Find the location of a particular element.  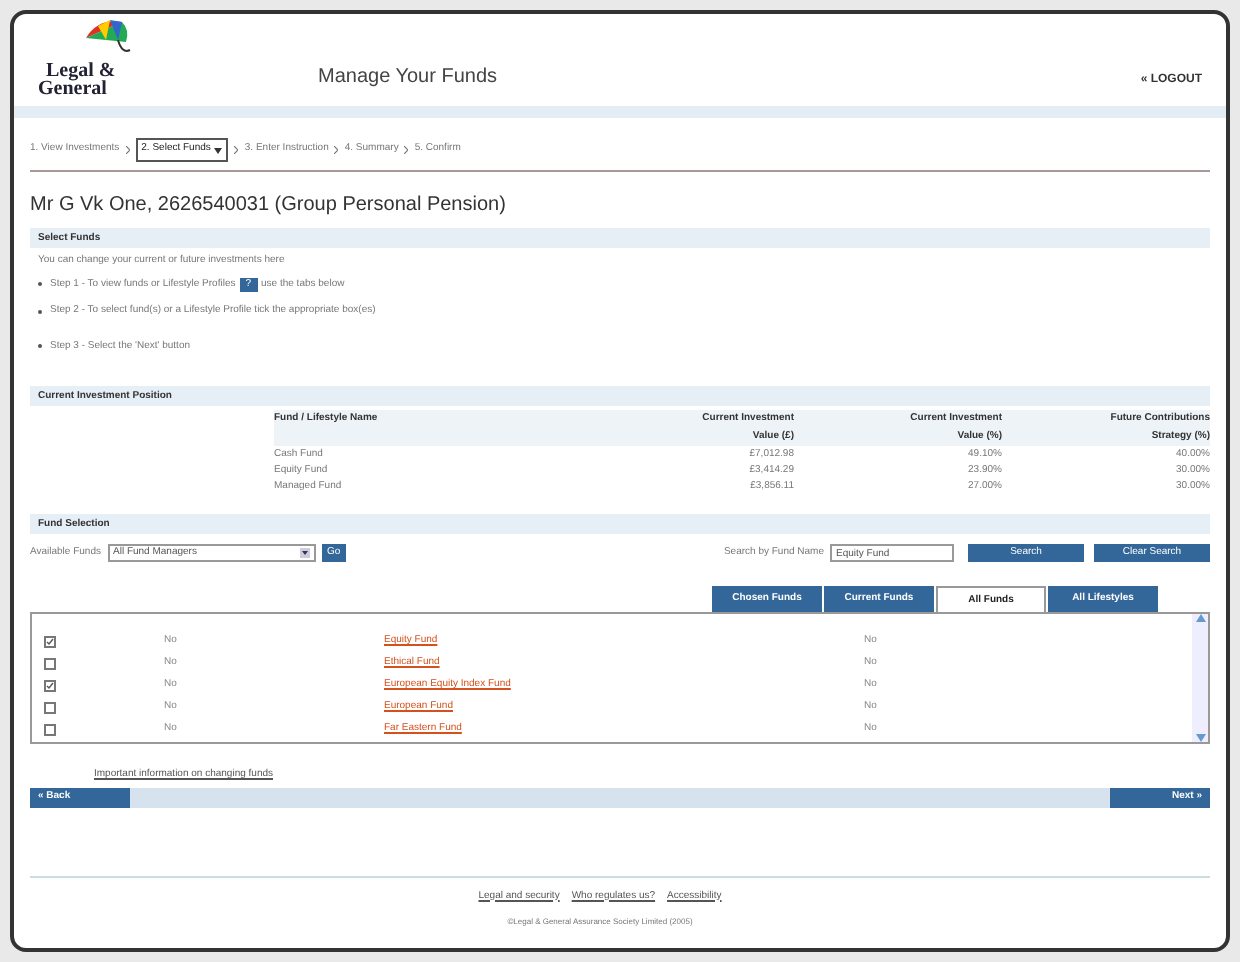

umbrella-icon is located at coordinates (108, 38).